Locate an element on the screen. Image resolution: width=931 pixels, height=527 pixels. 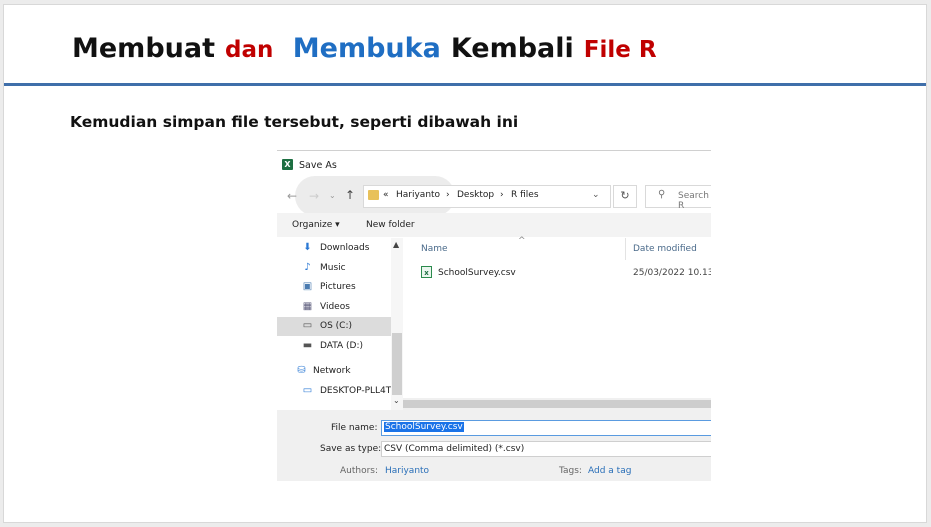
drive-icon: ▬ is located at coordinates (307, 345).